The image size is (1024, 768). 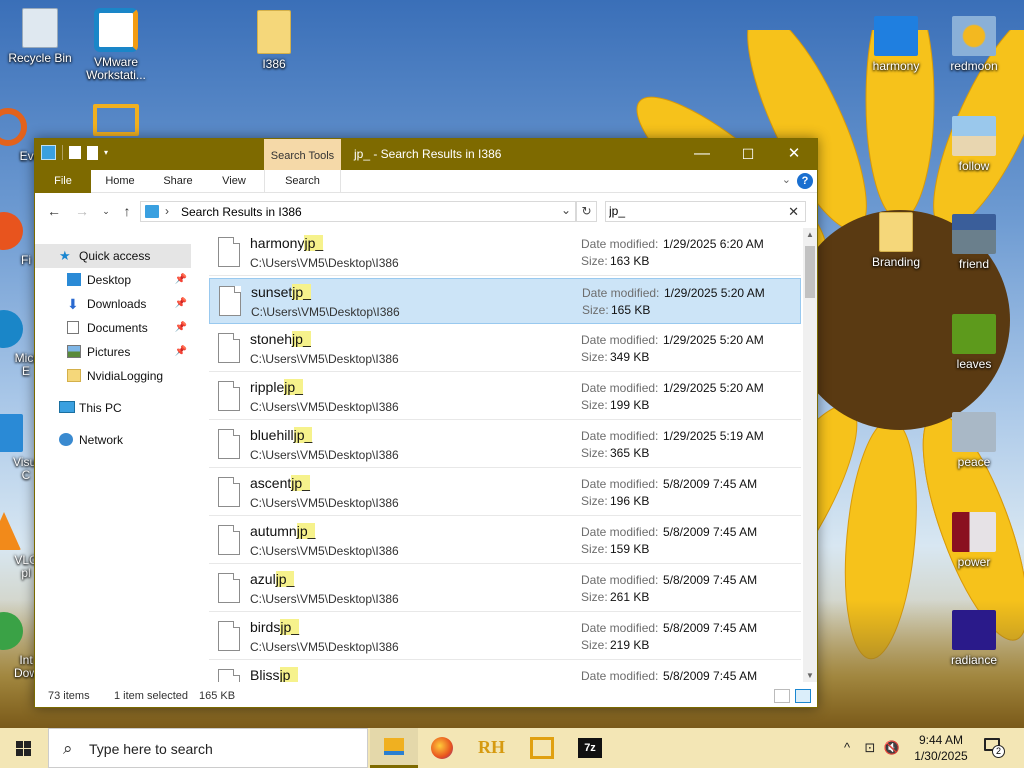 I want to click on network-status-icon: ⊡, so click(x=870, y=748).